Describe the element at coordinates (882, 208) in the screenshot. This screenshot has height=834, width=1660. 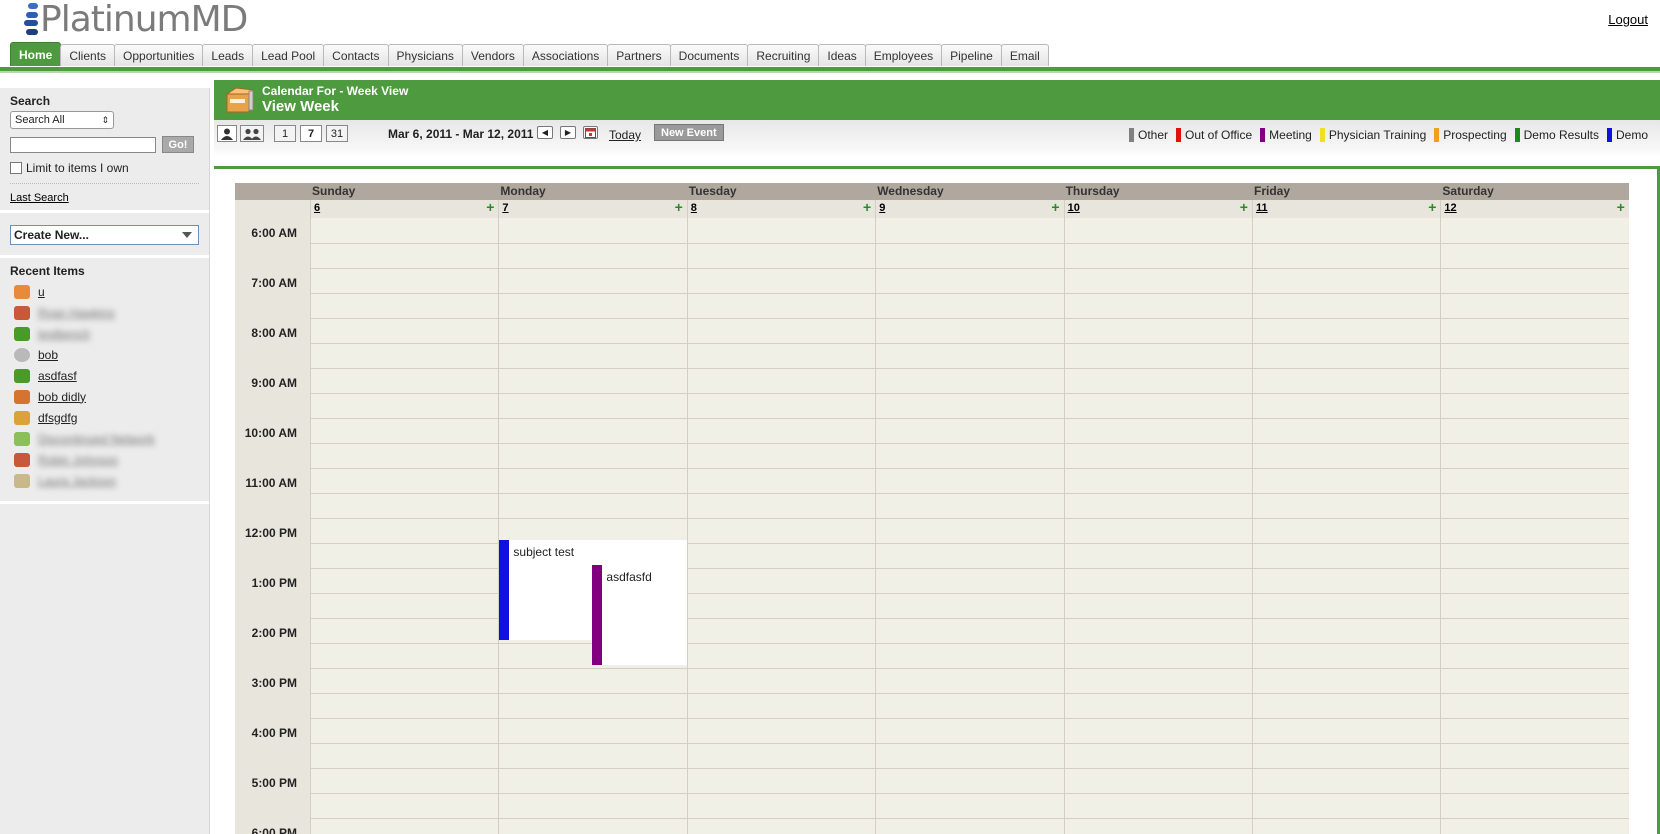
I see `date-link: 9` at that location.